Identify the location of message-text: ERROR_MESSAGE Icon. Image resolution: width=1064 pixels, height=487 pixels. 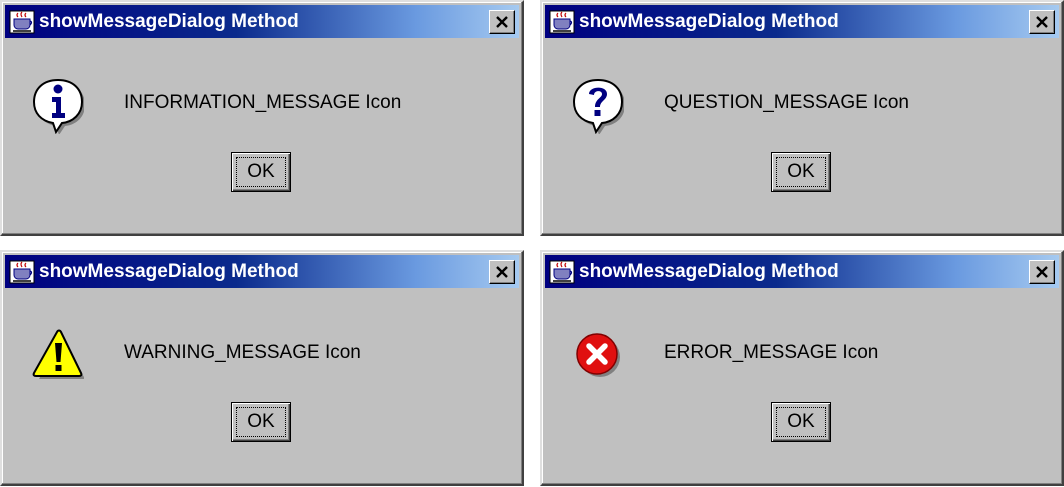
(771, 352).